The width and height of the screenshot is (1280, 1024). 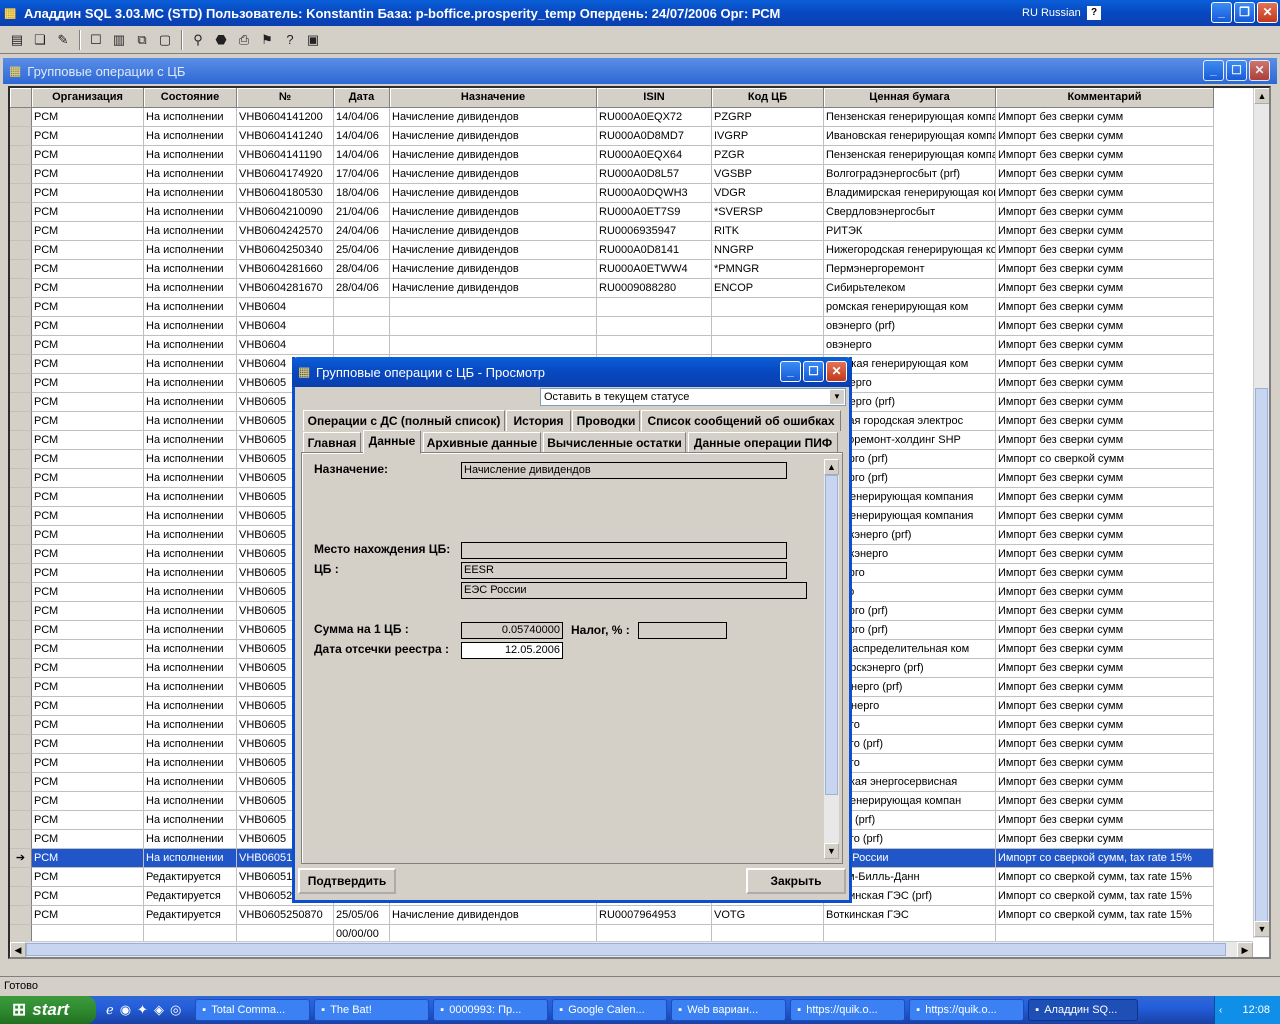 I want to click on security-code-field: EESR, so click(x=624, y=570).